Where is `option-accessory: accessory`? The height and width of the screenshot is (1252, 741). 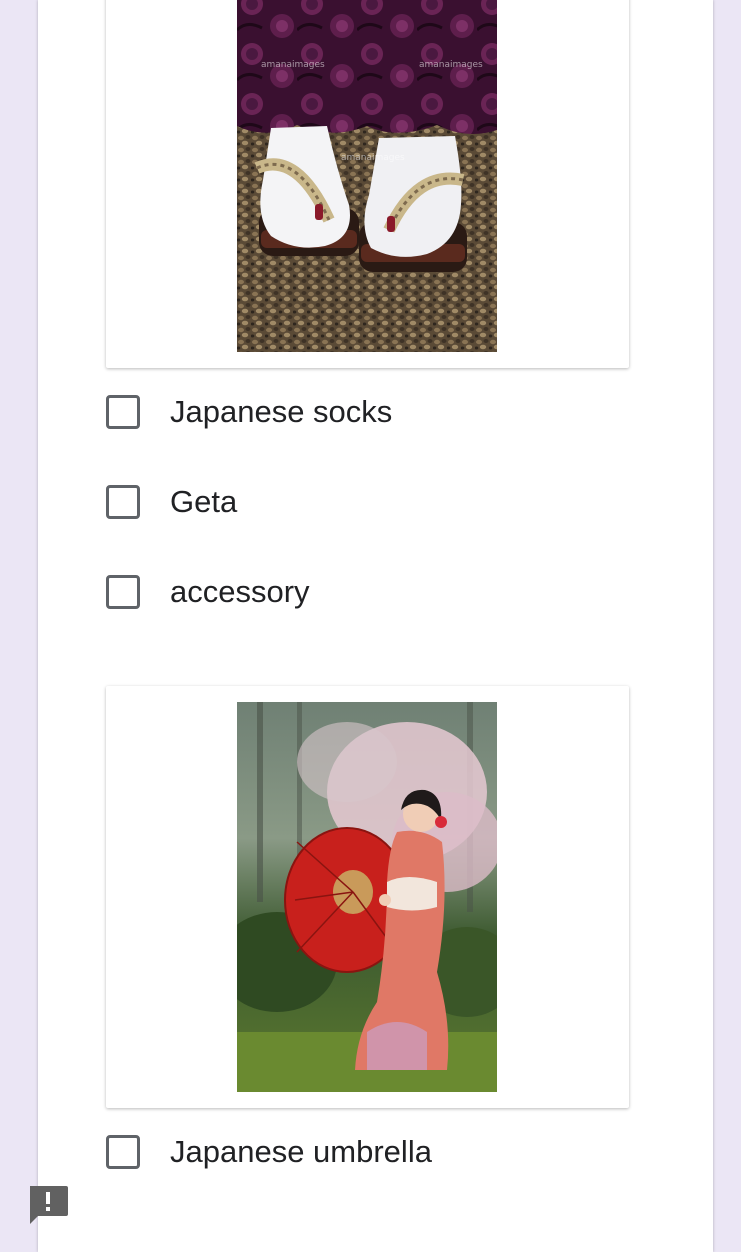 option-accessory: accessory is located at coordinates (208, 592).